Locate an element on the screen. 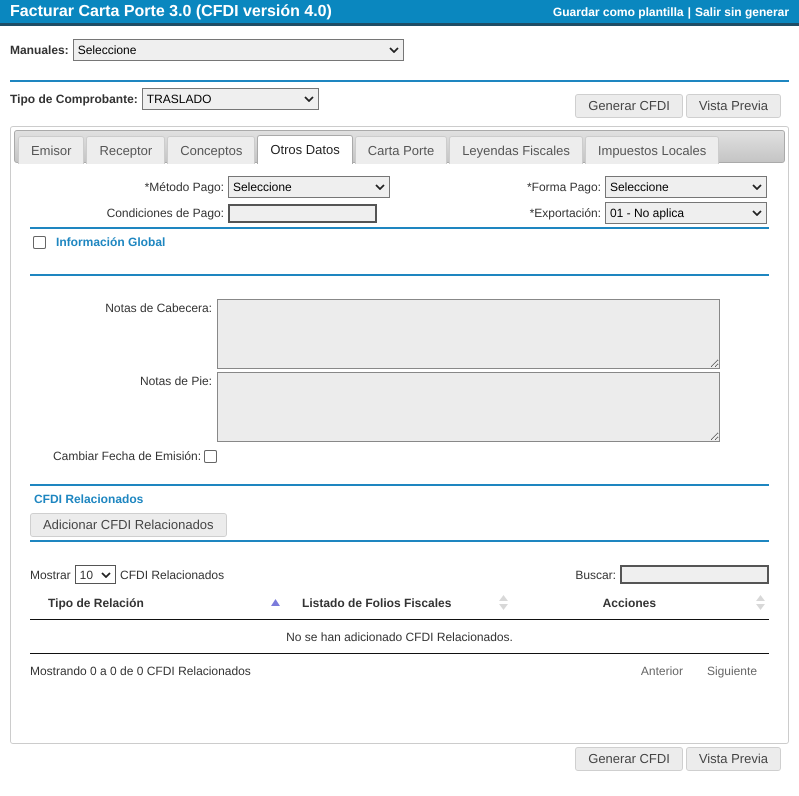 This screenshot has height=796, width=799. forma-pago-select: Seleccione is located at coordinates (686, 187).